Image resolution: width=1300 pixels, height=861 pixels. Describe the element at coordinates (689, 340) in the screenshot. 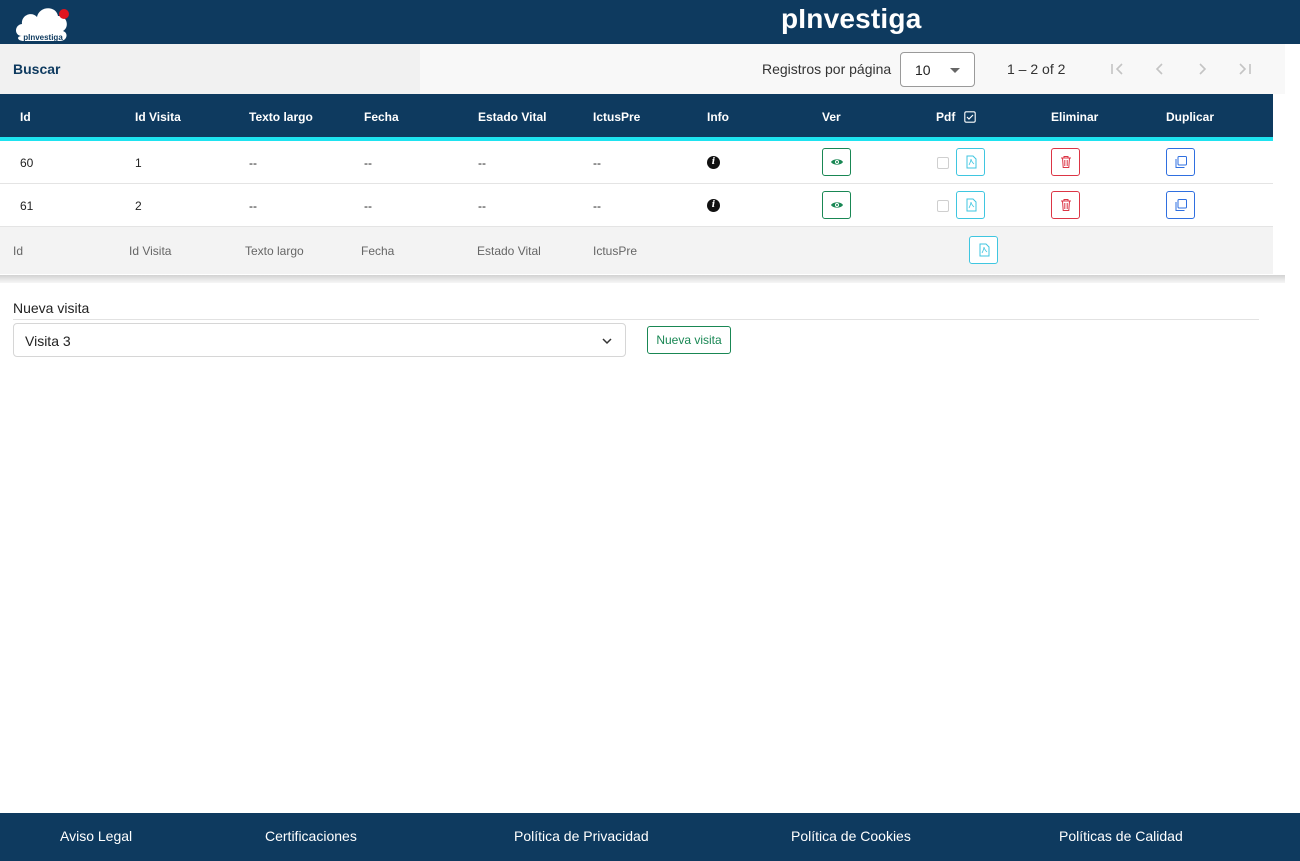

I see `nueva-visita-button: Nueva visita` at that location.